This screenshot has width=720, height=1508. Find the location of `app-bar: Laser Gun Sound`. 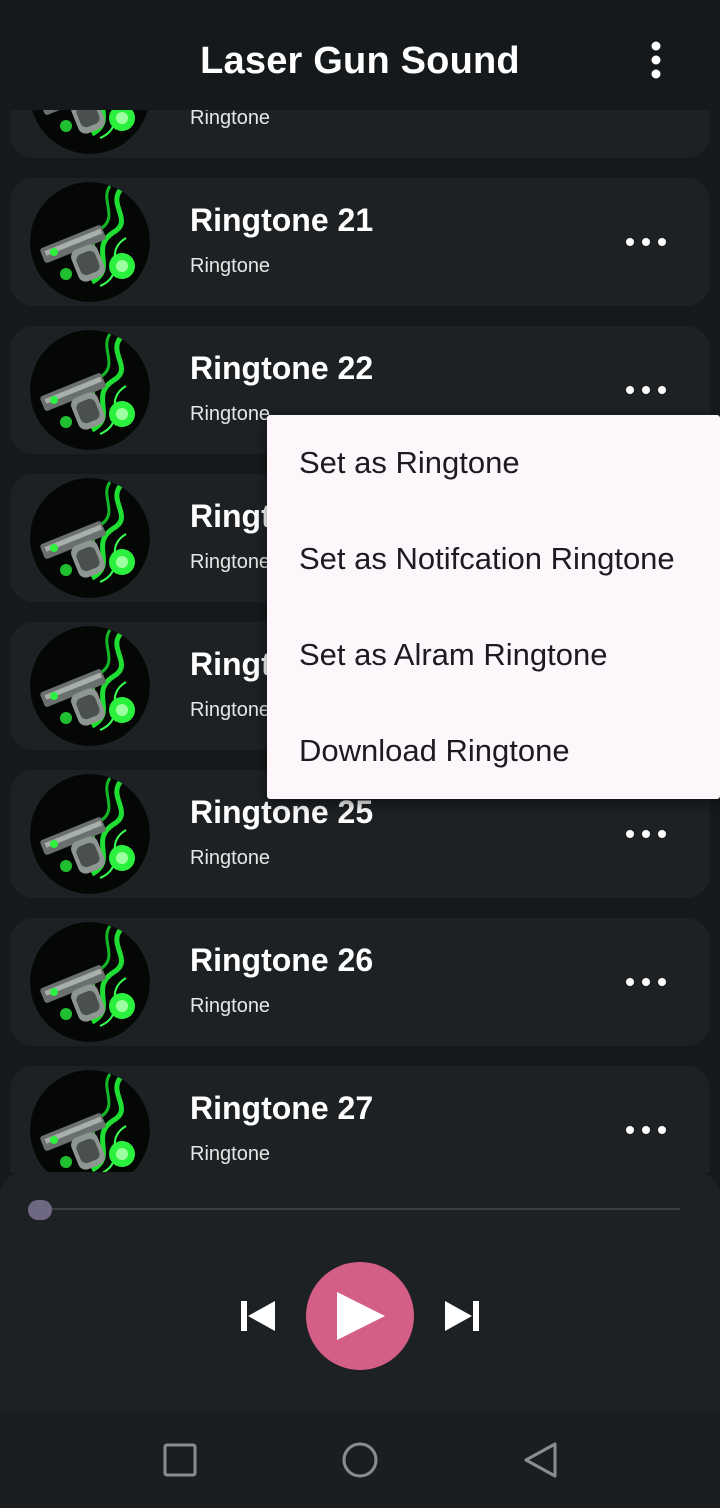

app-bar: Laser Gun Sound is located at coordinates (360, 55).